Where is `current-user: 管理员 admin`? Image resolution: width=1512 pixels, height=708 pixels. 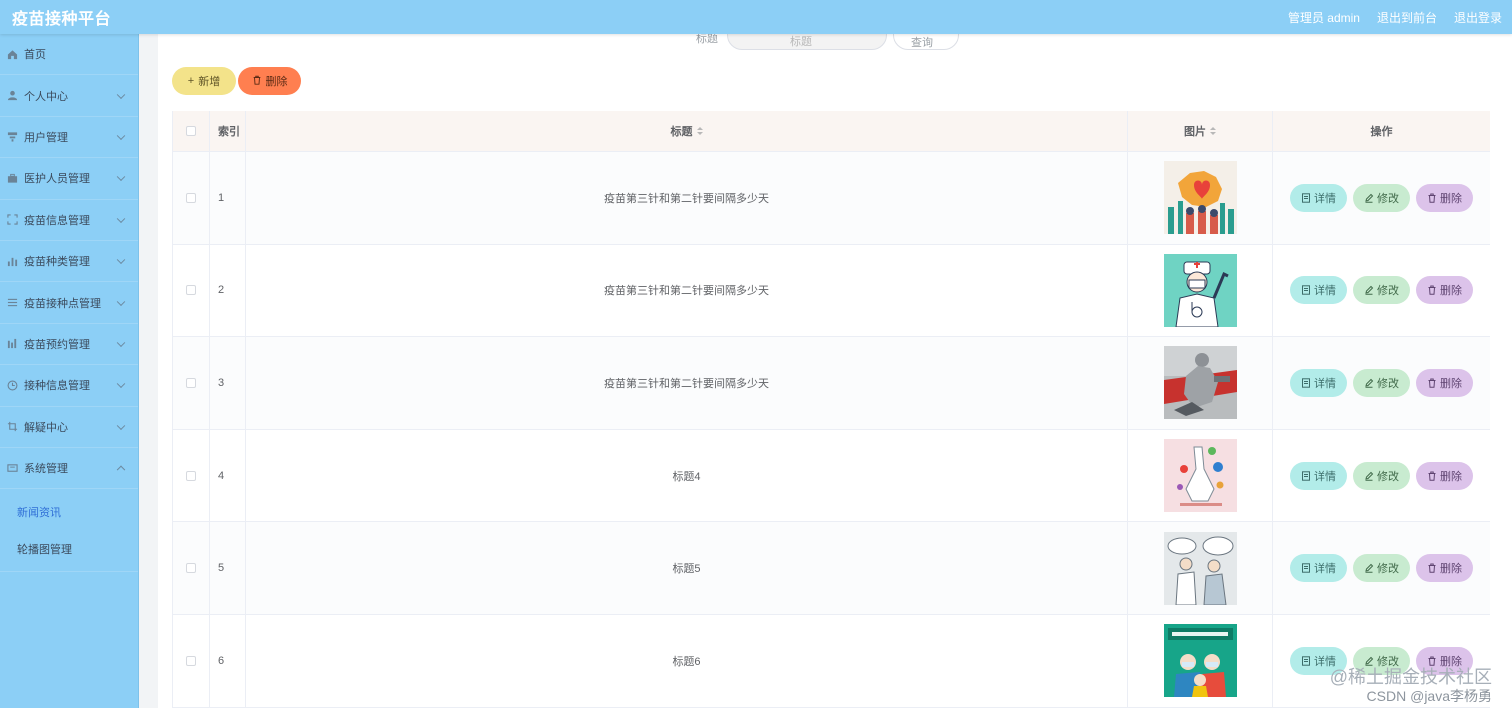 current-user: 管理员 admin is located at coordinates (1324, 17).